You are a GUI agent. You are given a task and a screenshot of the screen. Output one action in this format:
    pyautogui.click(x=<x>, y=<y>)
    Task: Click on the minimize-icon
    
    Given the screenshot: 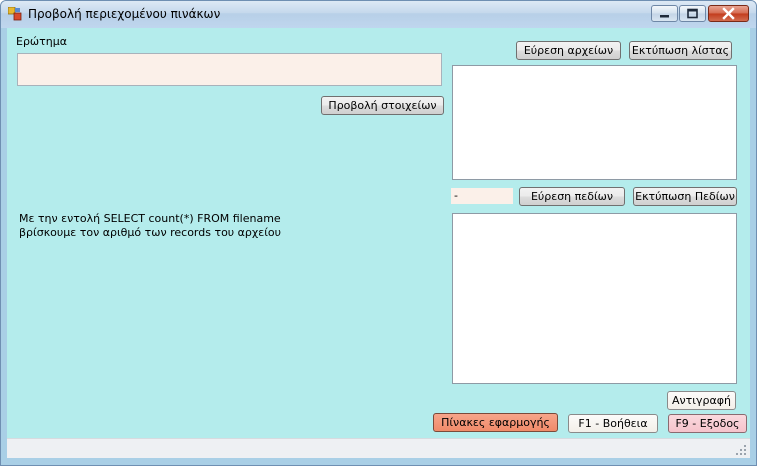 What is the action you would take?
    pyautogui.click(x=664, y=16)
    